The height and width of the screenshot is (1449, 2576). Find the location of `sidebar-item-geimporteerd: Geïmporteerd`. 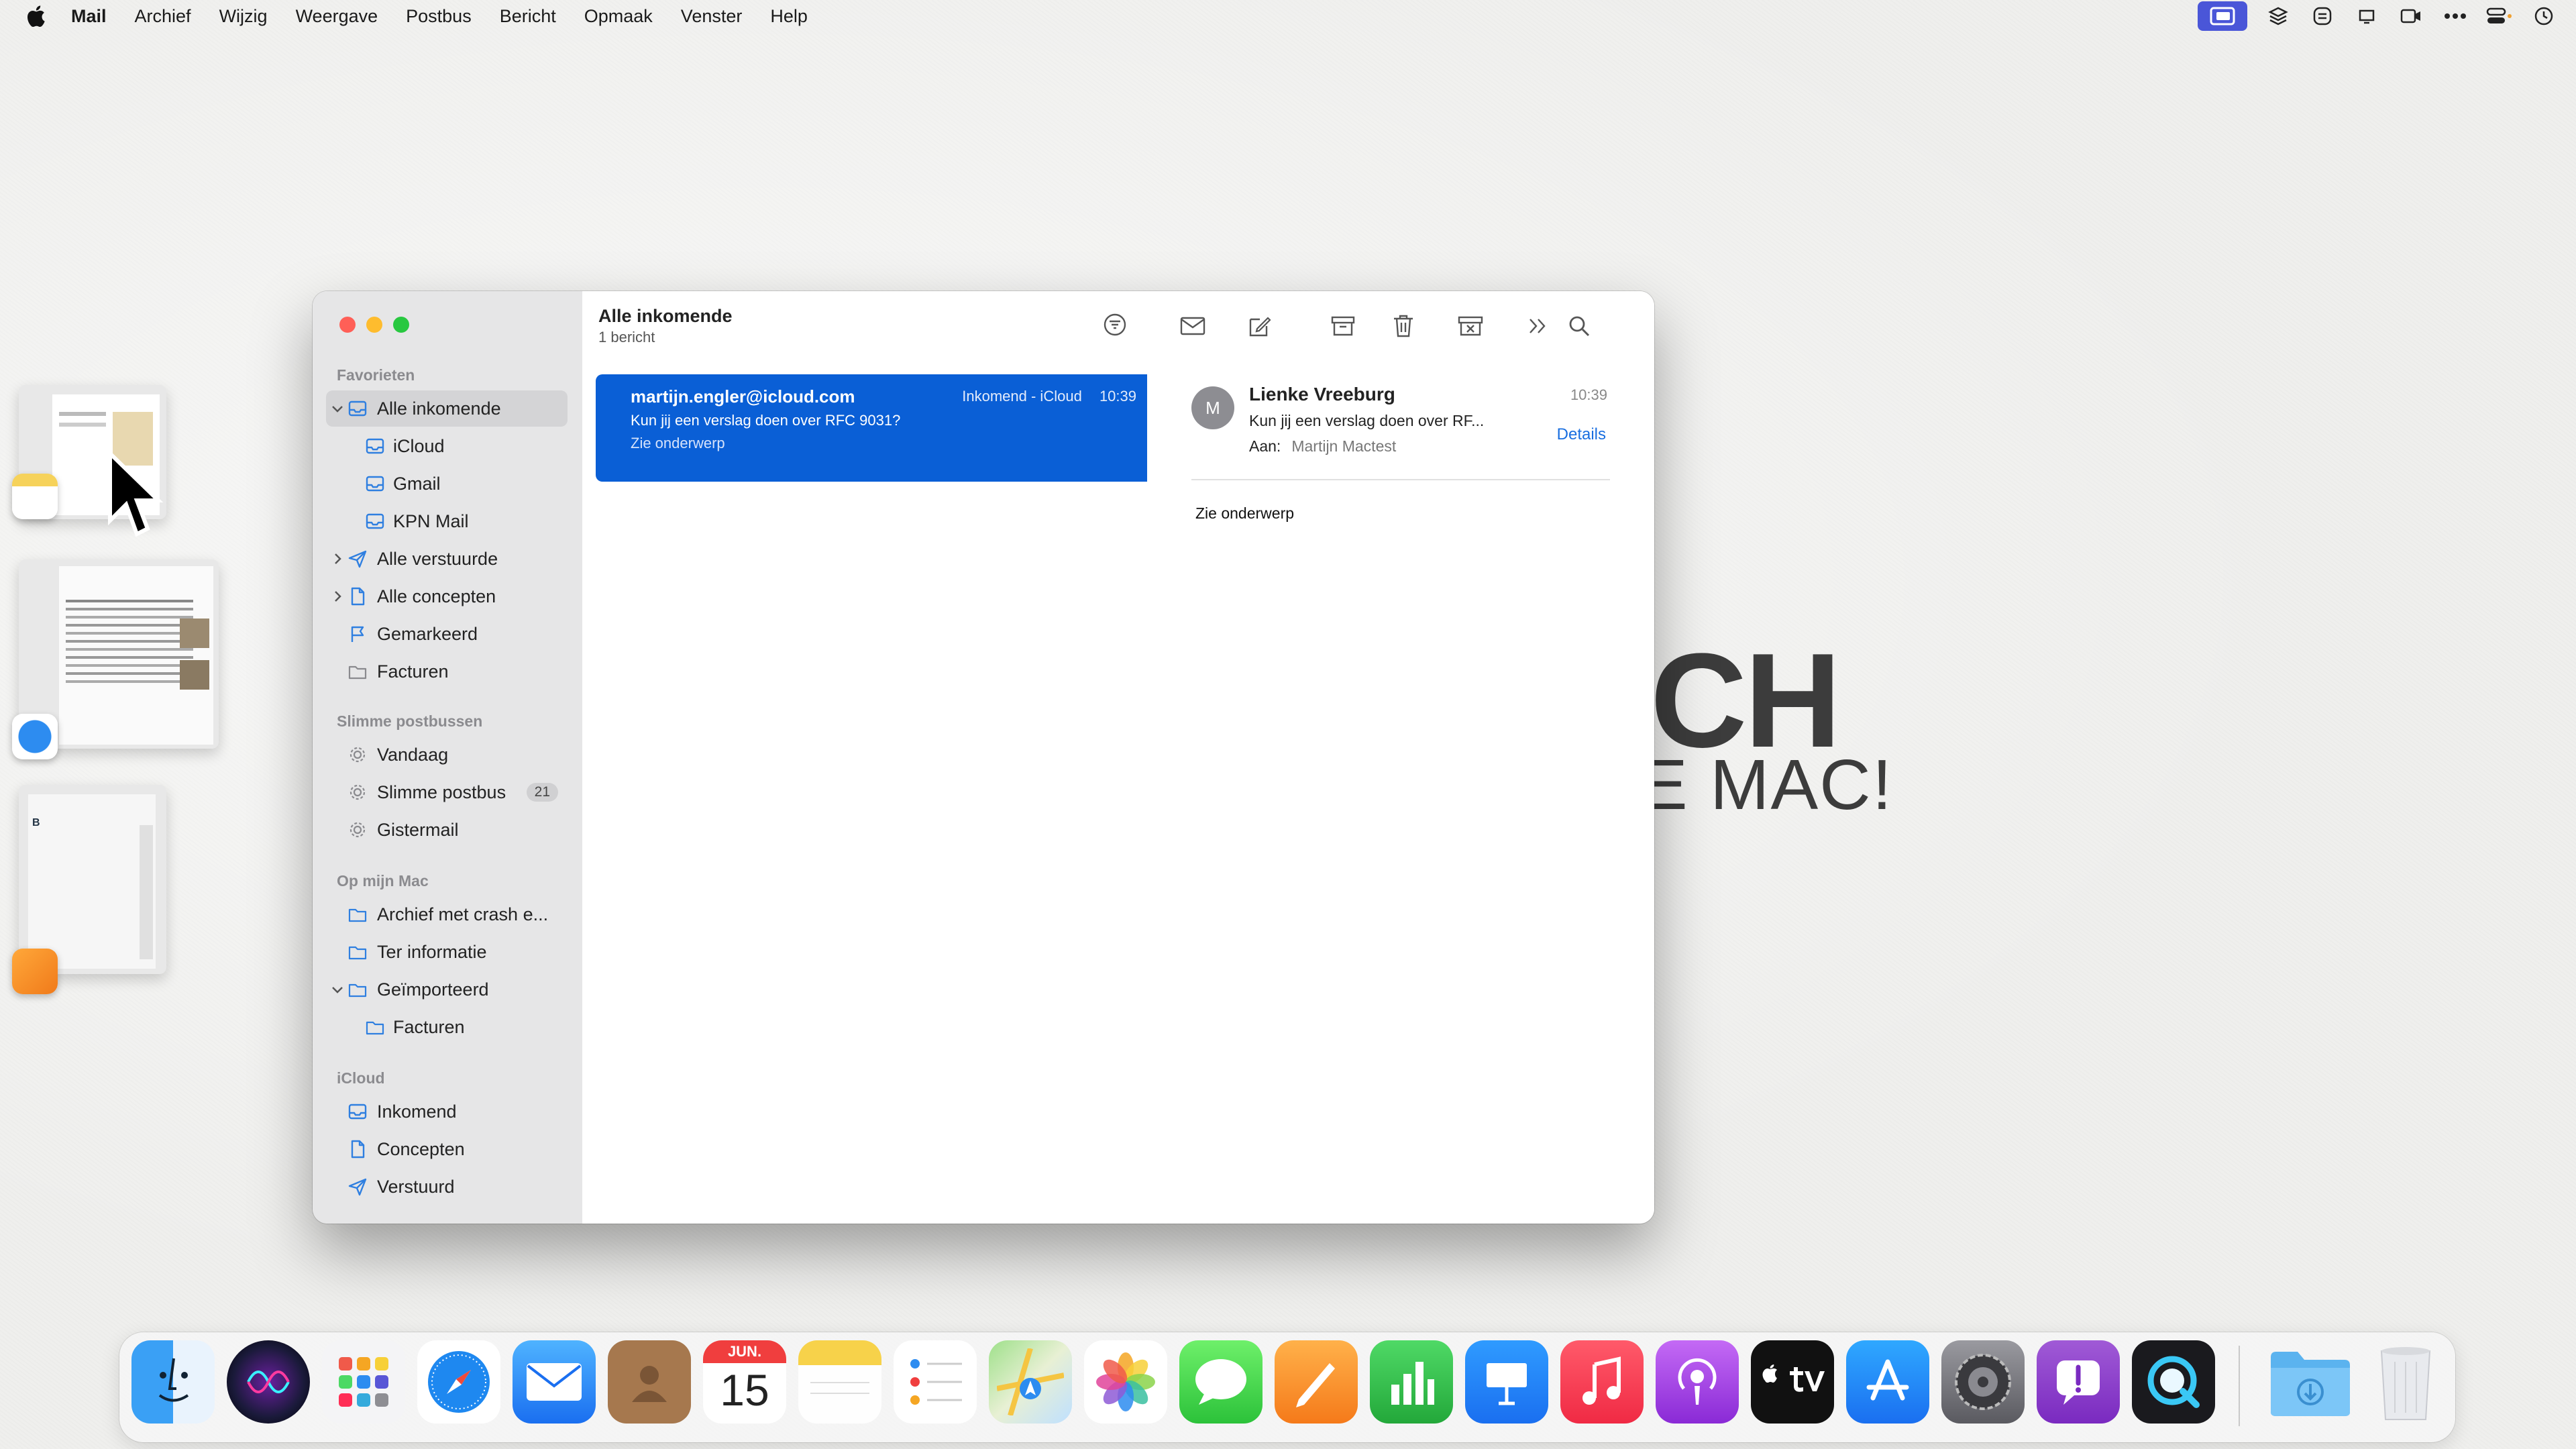

sidebar-item-geimporteerd: Geïmporteerd is located at coordinates (447, 989).